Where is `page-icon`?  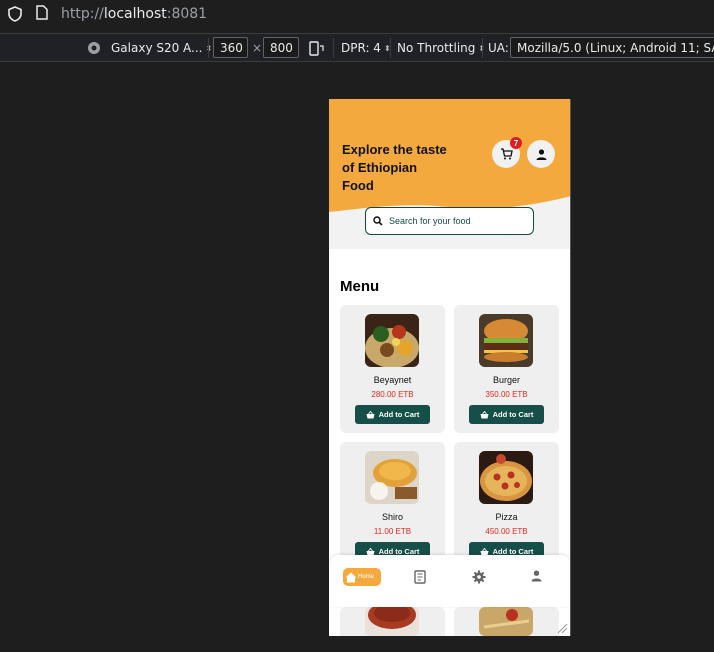 page-icon is located at coordinates (42, 12).